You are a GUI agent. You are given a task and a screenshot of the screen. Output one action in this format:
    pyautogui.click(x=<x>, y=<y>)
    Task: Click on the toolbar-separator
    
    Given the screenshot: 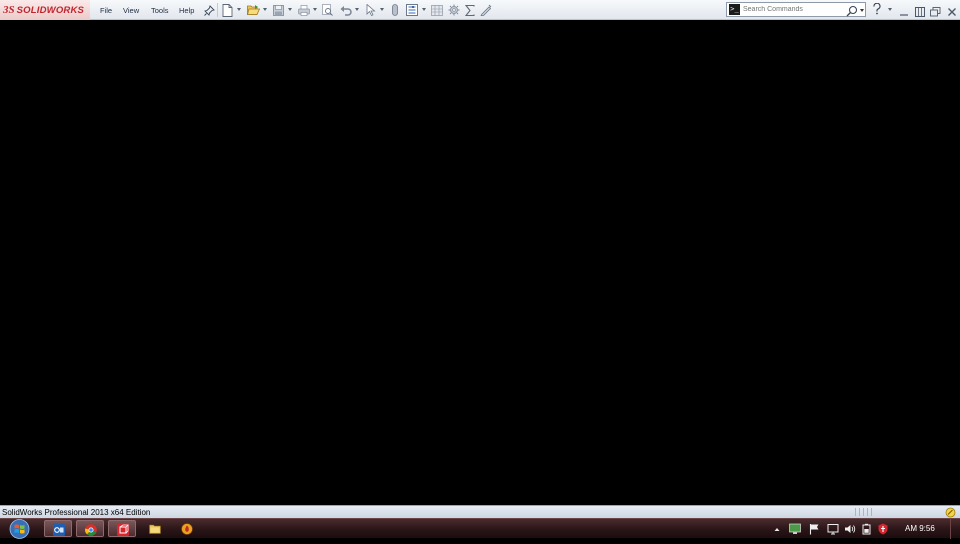 What is the action you would take?
    pyautogui.click(x=217, y=10)
    